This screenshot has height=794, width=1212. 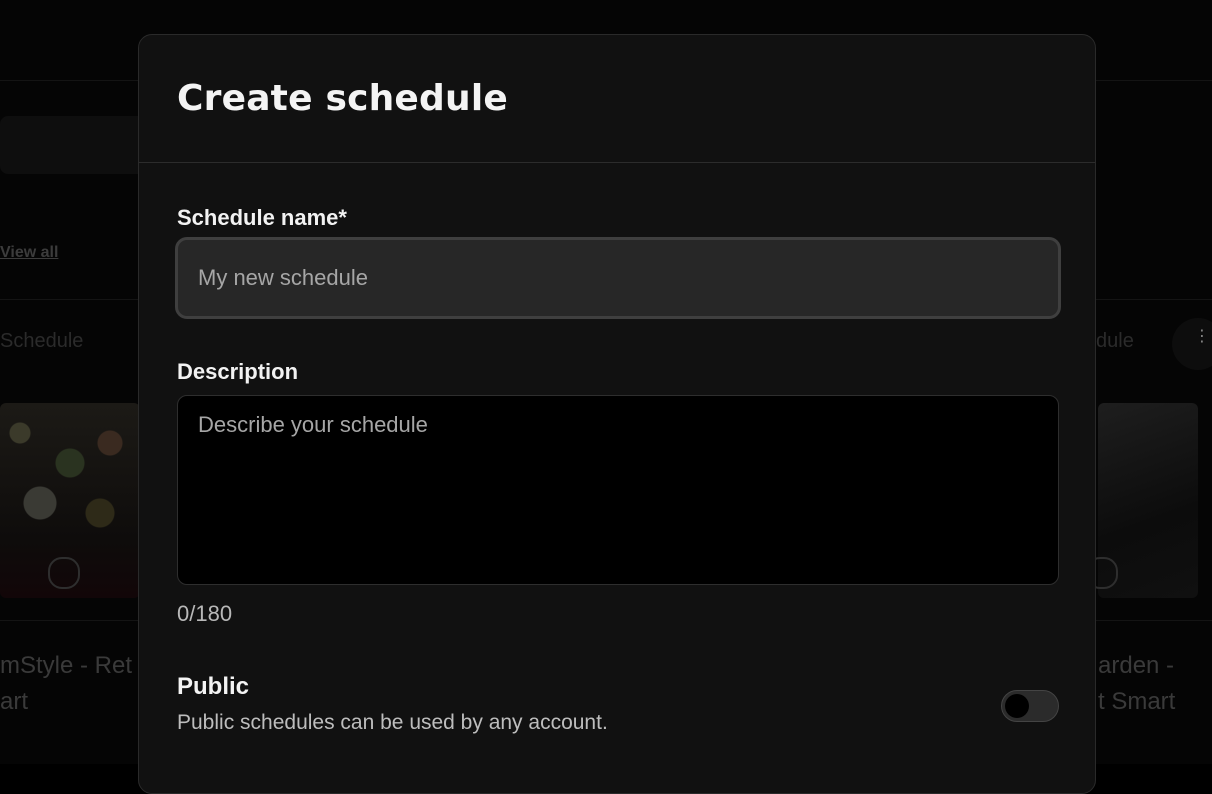 I want to click on description-label: Description, so click(x=238, y=371).